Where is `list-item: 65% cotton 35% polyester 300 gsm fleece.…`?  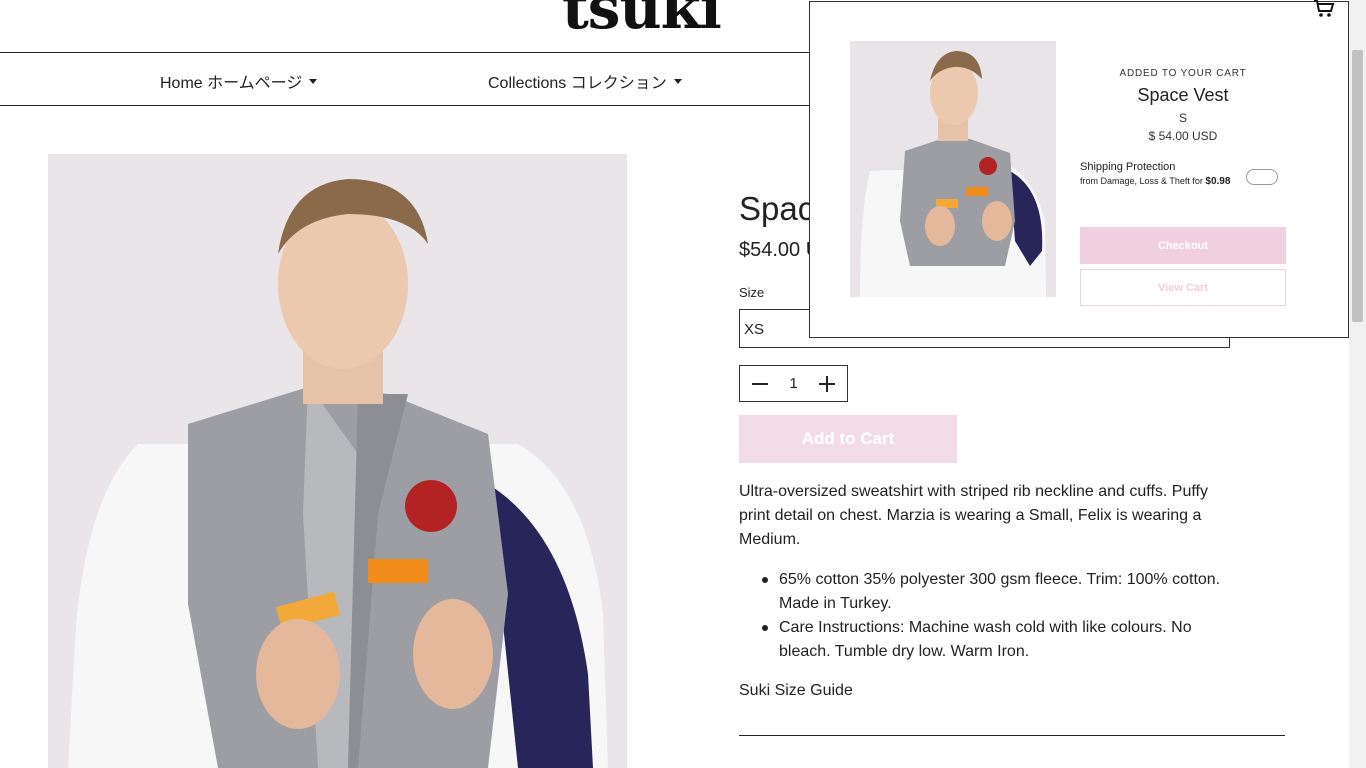 list-item: 65% cotton 35% polyester 300 gsm fleece.… is located at coordinates (984, 592).